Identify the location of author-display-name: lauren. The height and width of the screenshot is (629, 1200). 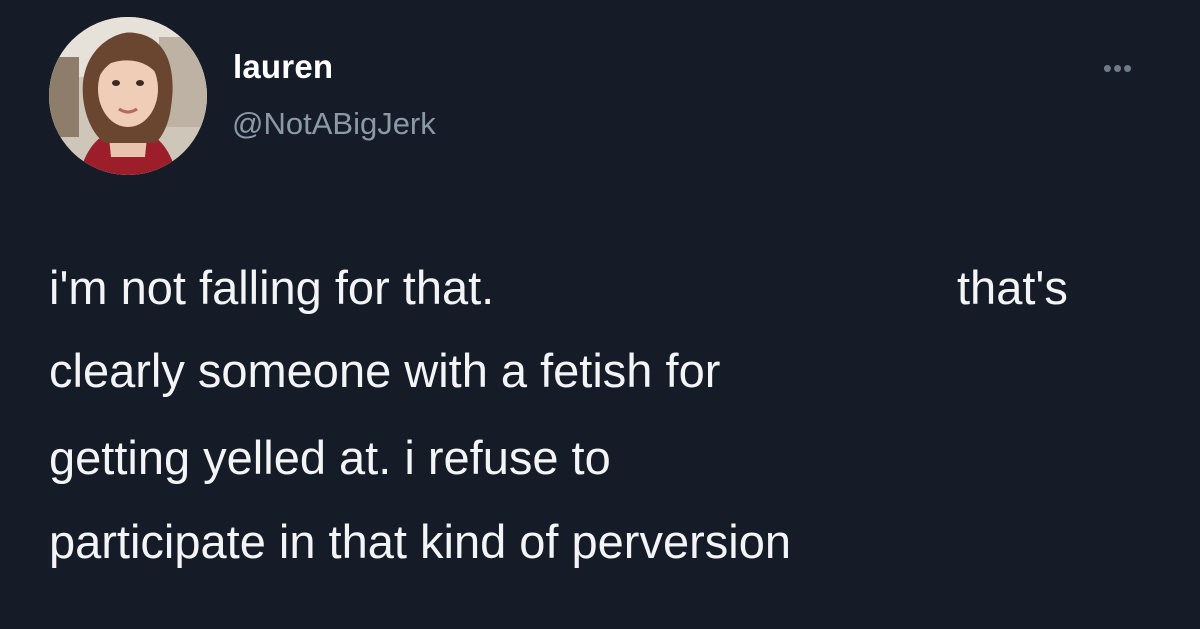
(283, 67).